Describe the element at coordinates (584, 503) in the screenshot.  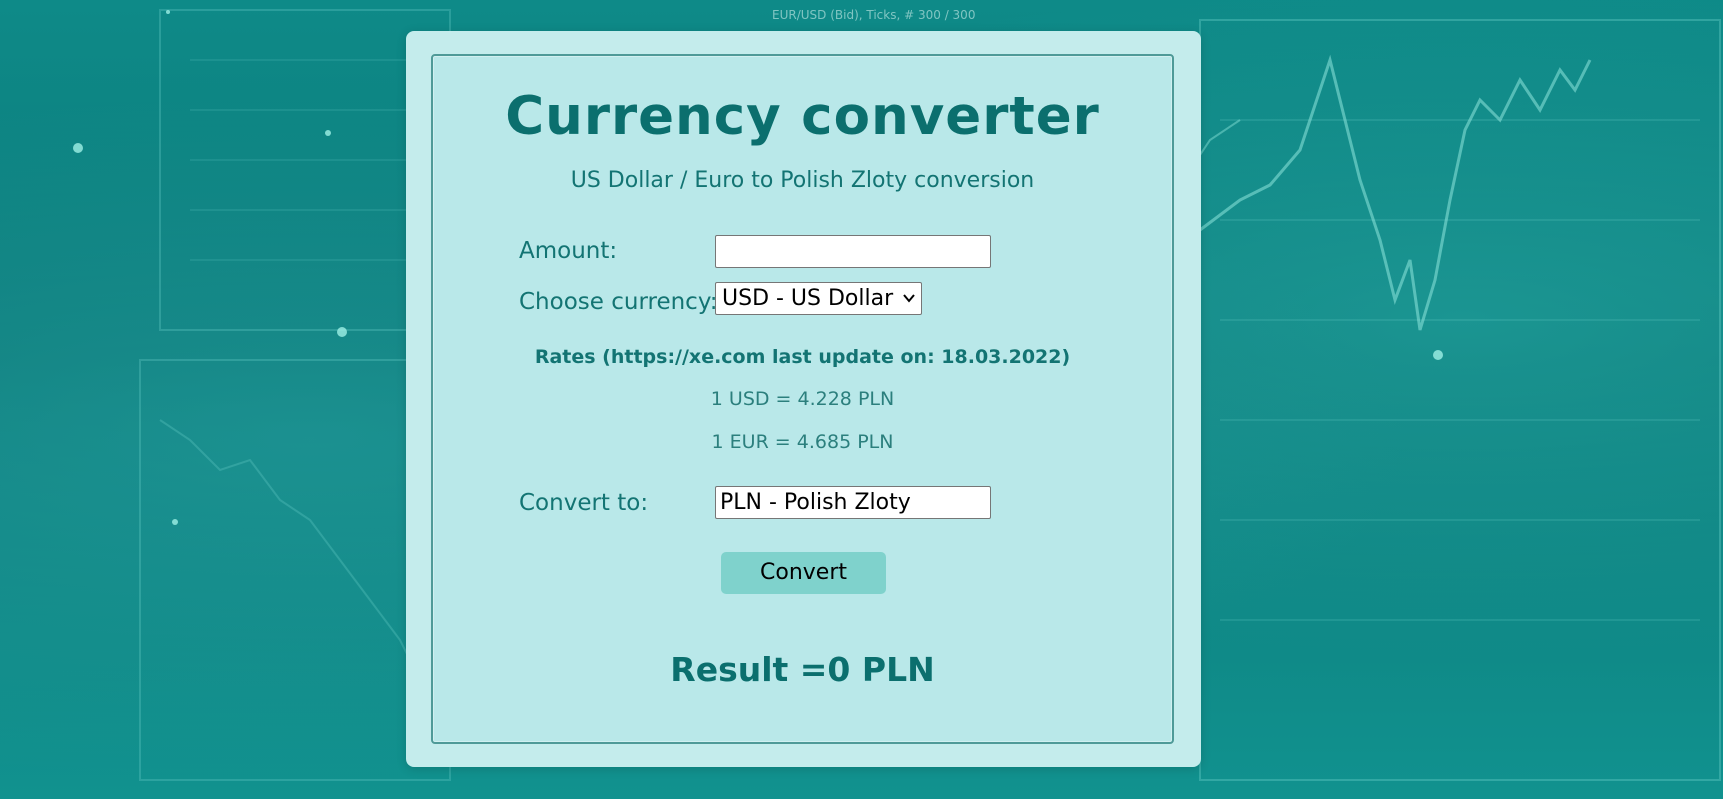
I see `convert-to-label: Convert to:` at that location.